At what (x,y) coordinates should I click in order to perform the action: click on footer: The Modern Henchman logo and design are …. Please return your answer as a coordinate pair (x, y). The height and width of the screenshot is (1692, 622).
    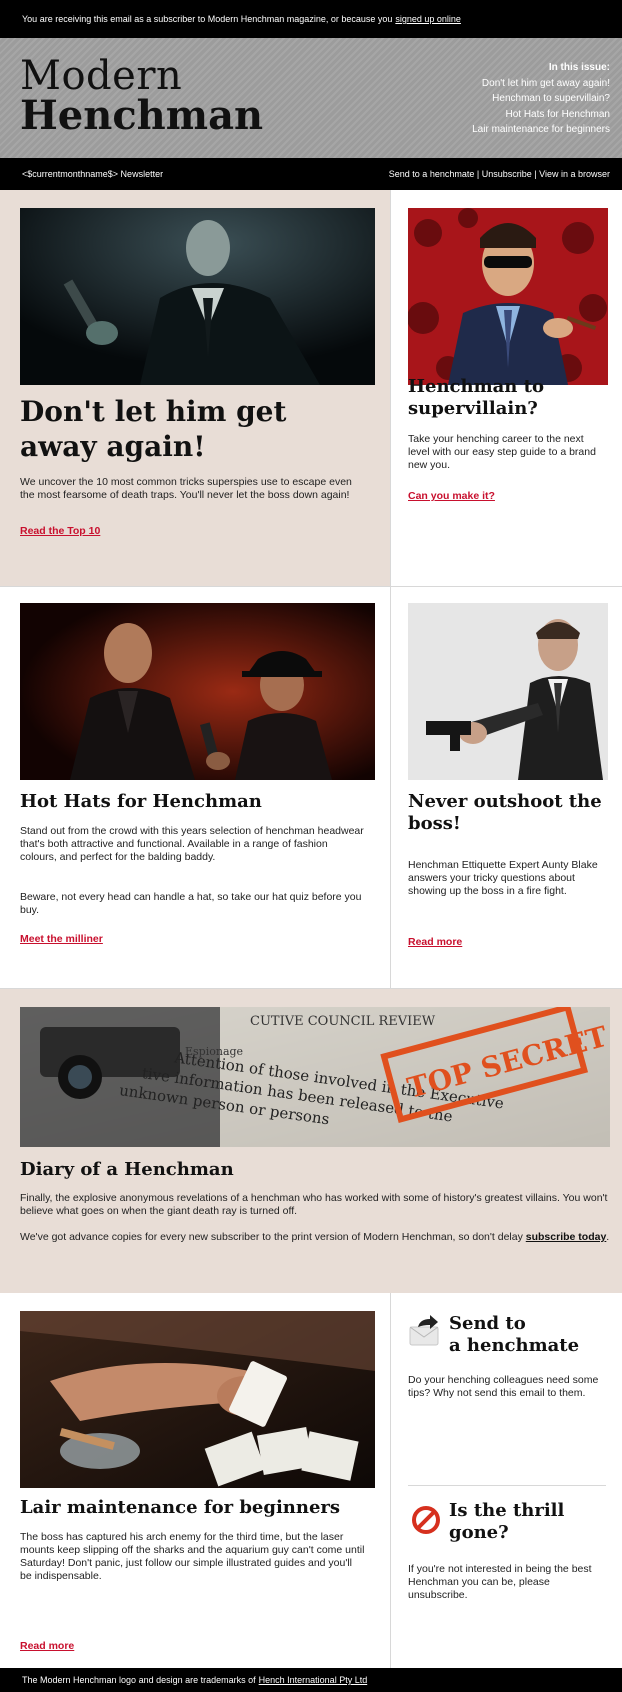
    Looking at the image, I should click on (311, 1680).